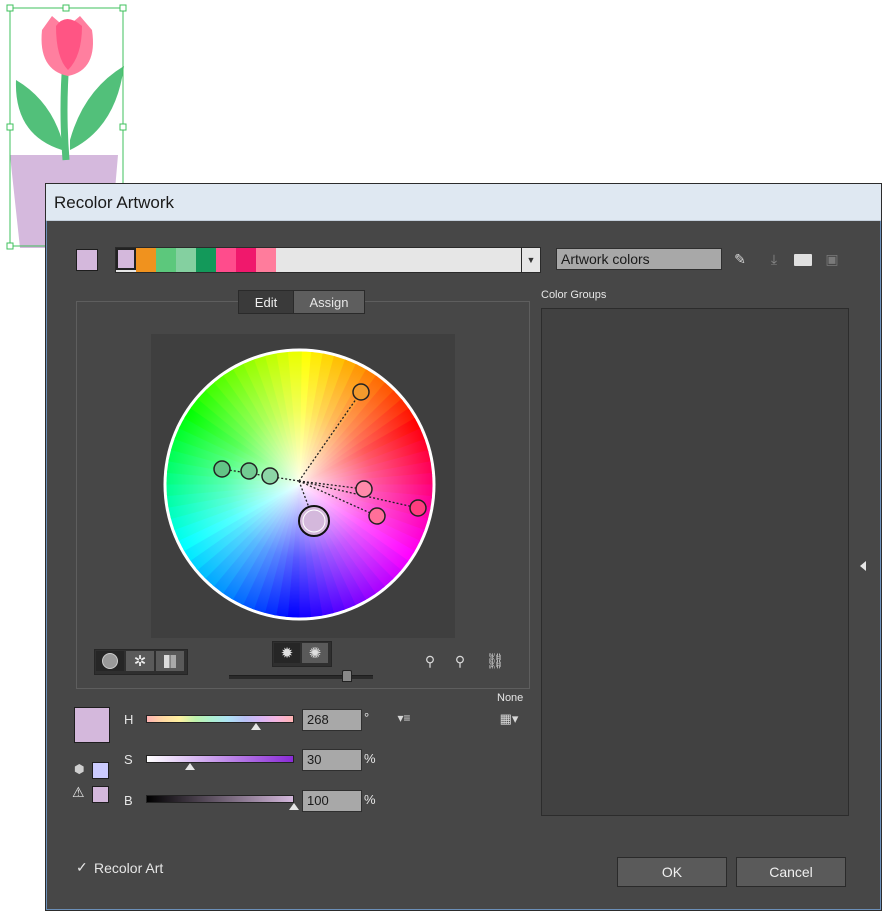 The width and height of the screenshot is (892, 911). I want to click on saturation-label: S, so click(128, 759).